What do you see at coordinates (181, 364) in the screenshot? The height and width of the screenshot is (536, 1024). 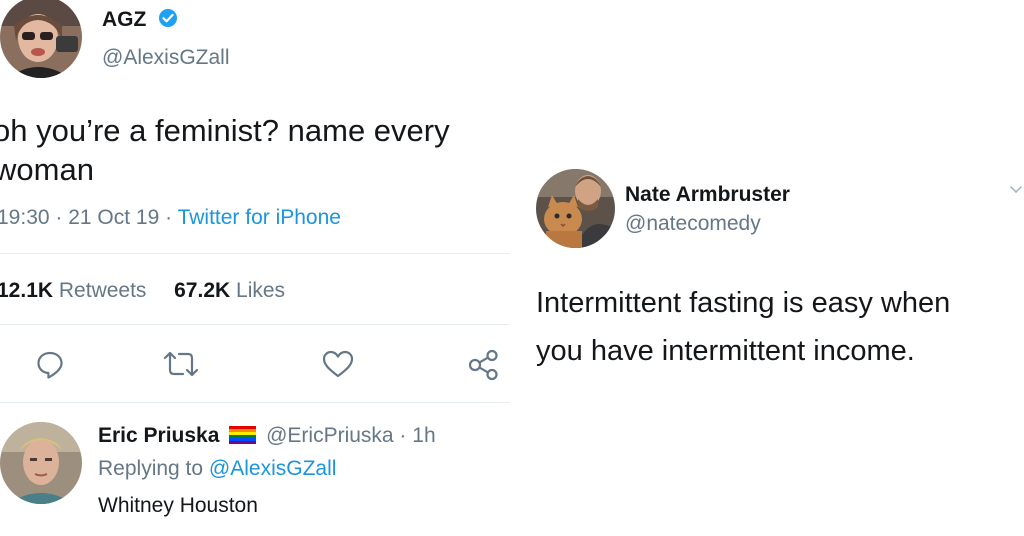 I see `retweet-icon` at bounding box center [181, 364].